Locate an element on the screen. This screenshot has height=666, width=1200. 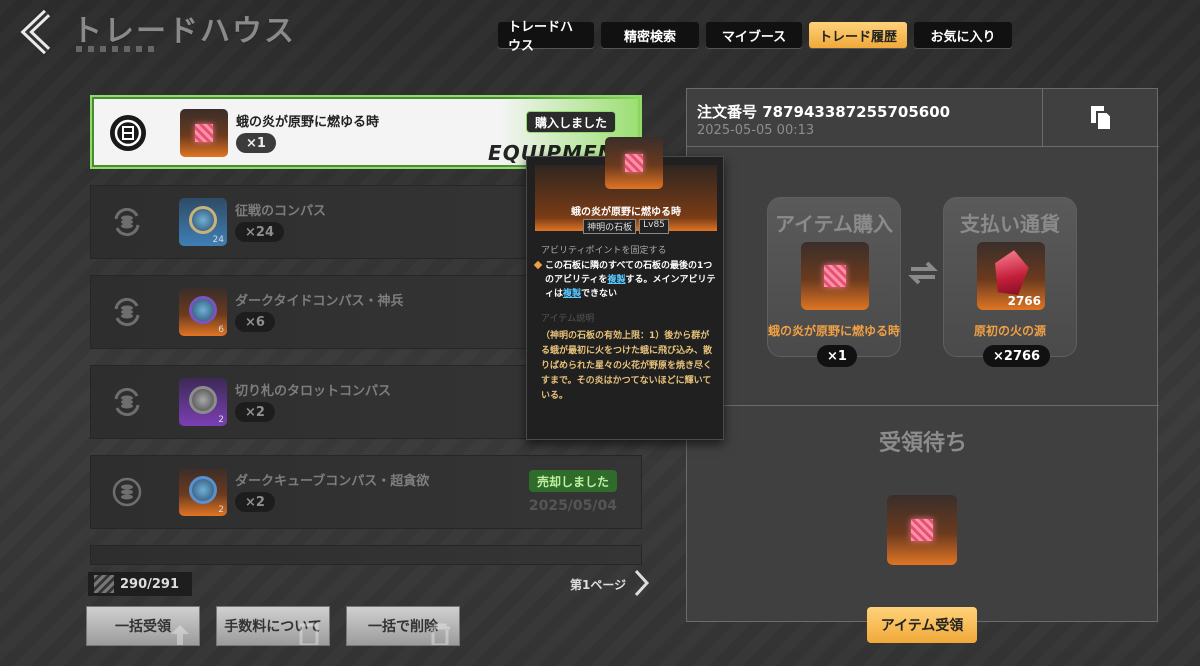
currency-title: 支払い通貨 is located at coordinates (1010, 224).